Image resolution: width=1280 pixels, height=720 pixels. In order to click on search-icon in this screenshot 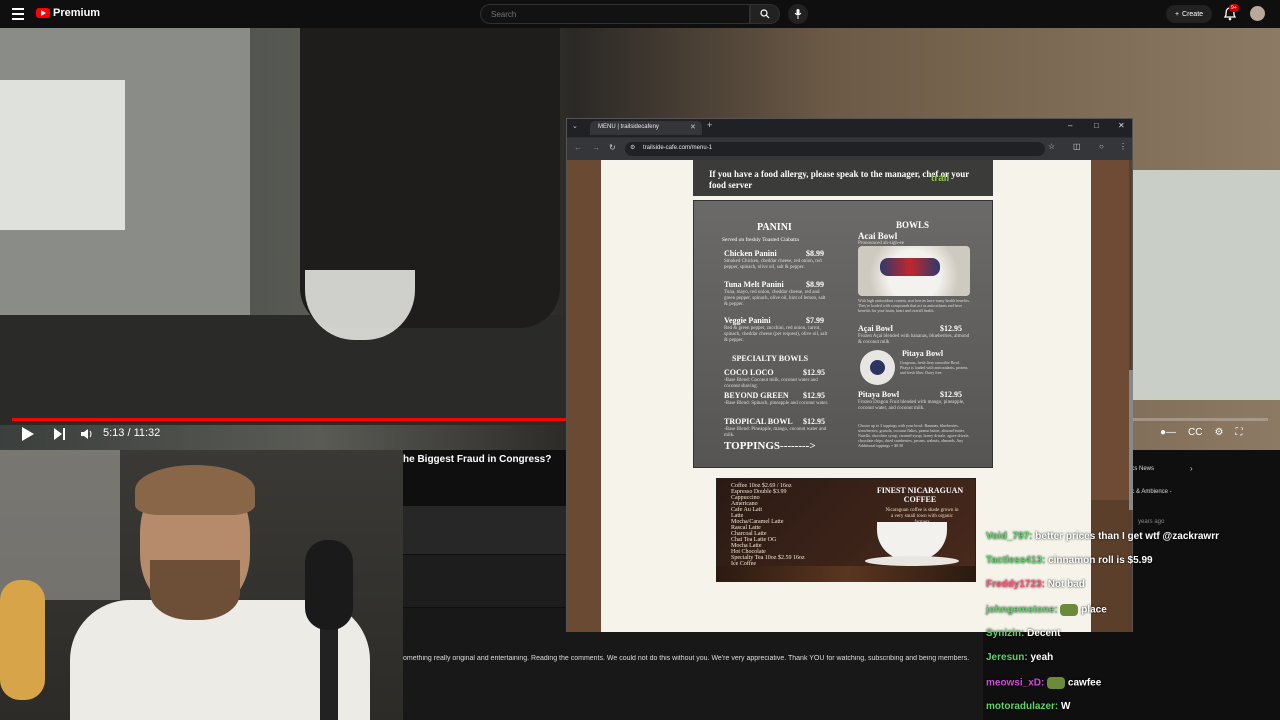, I will do `click(765, 14)`.